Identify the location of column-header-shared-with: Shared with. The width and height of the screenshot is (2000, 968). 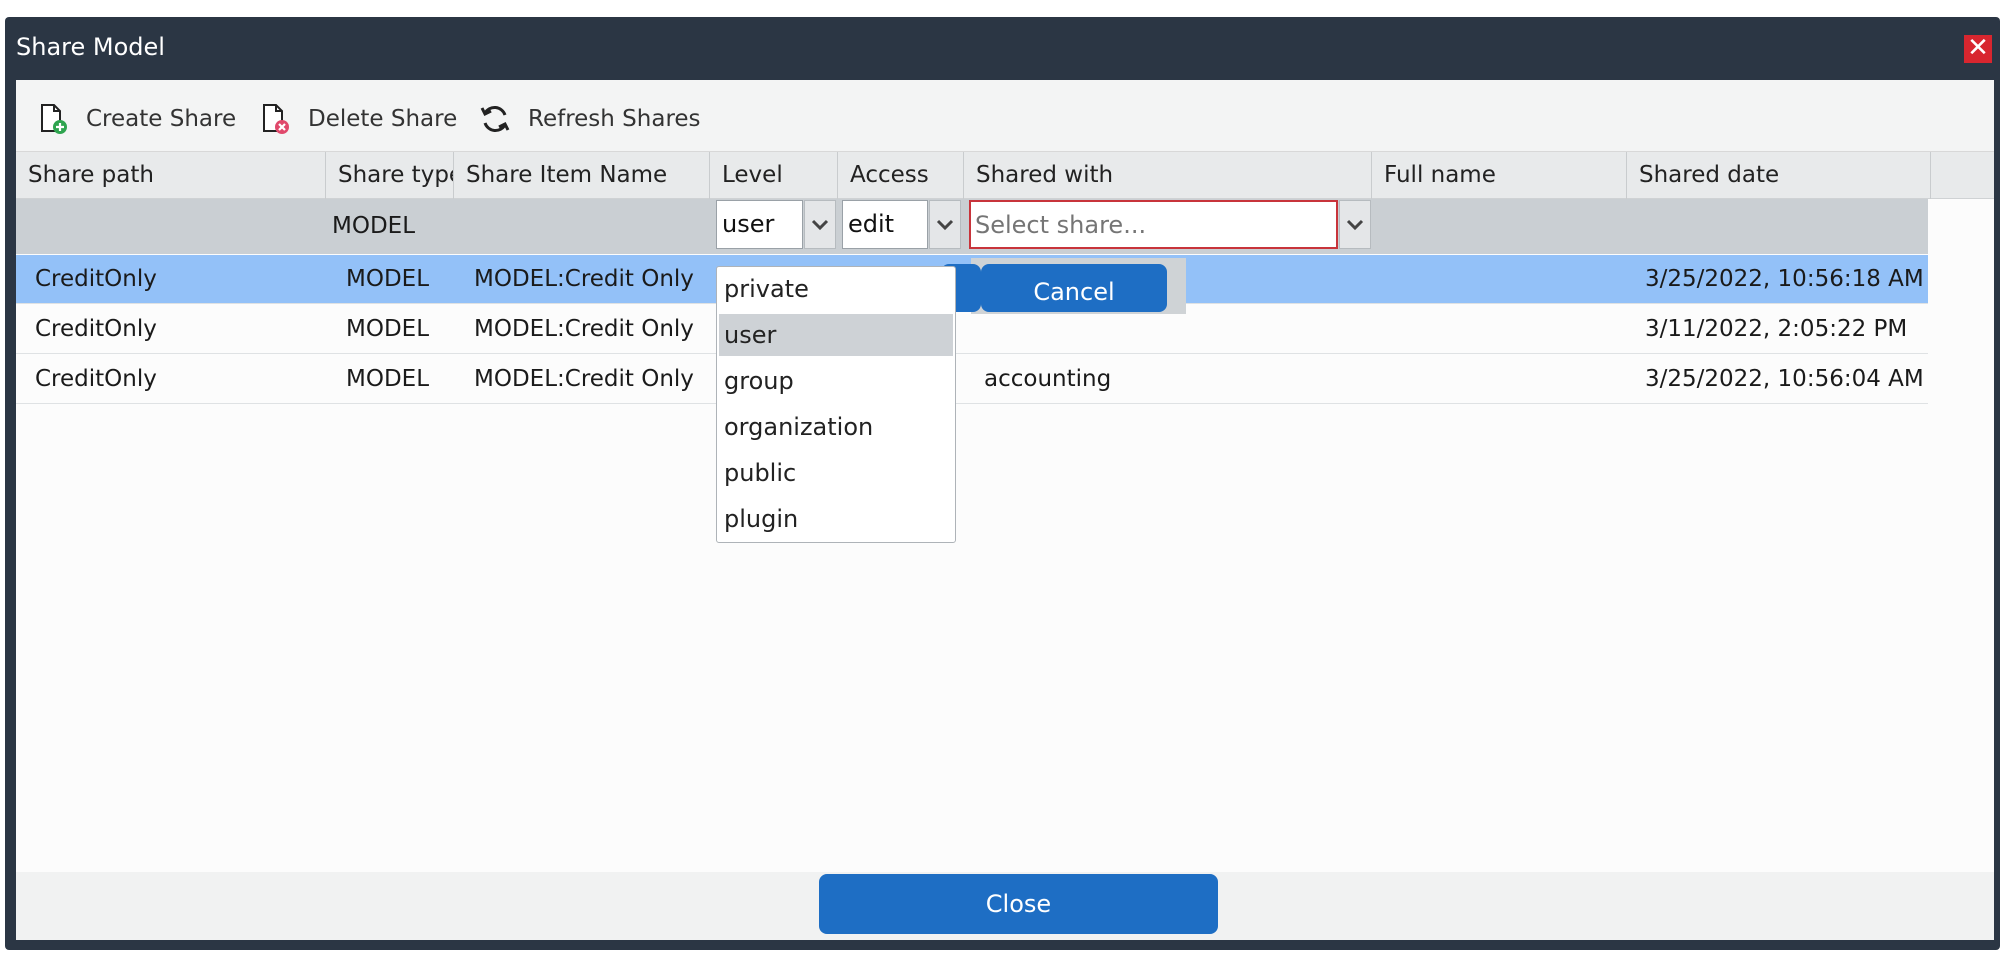
(1168, 175).